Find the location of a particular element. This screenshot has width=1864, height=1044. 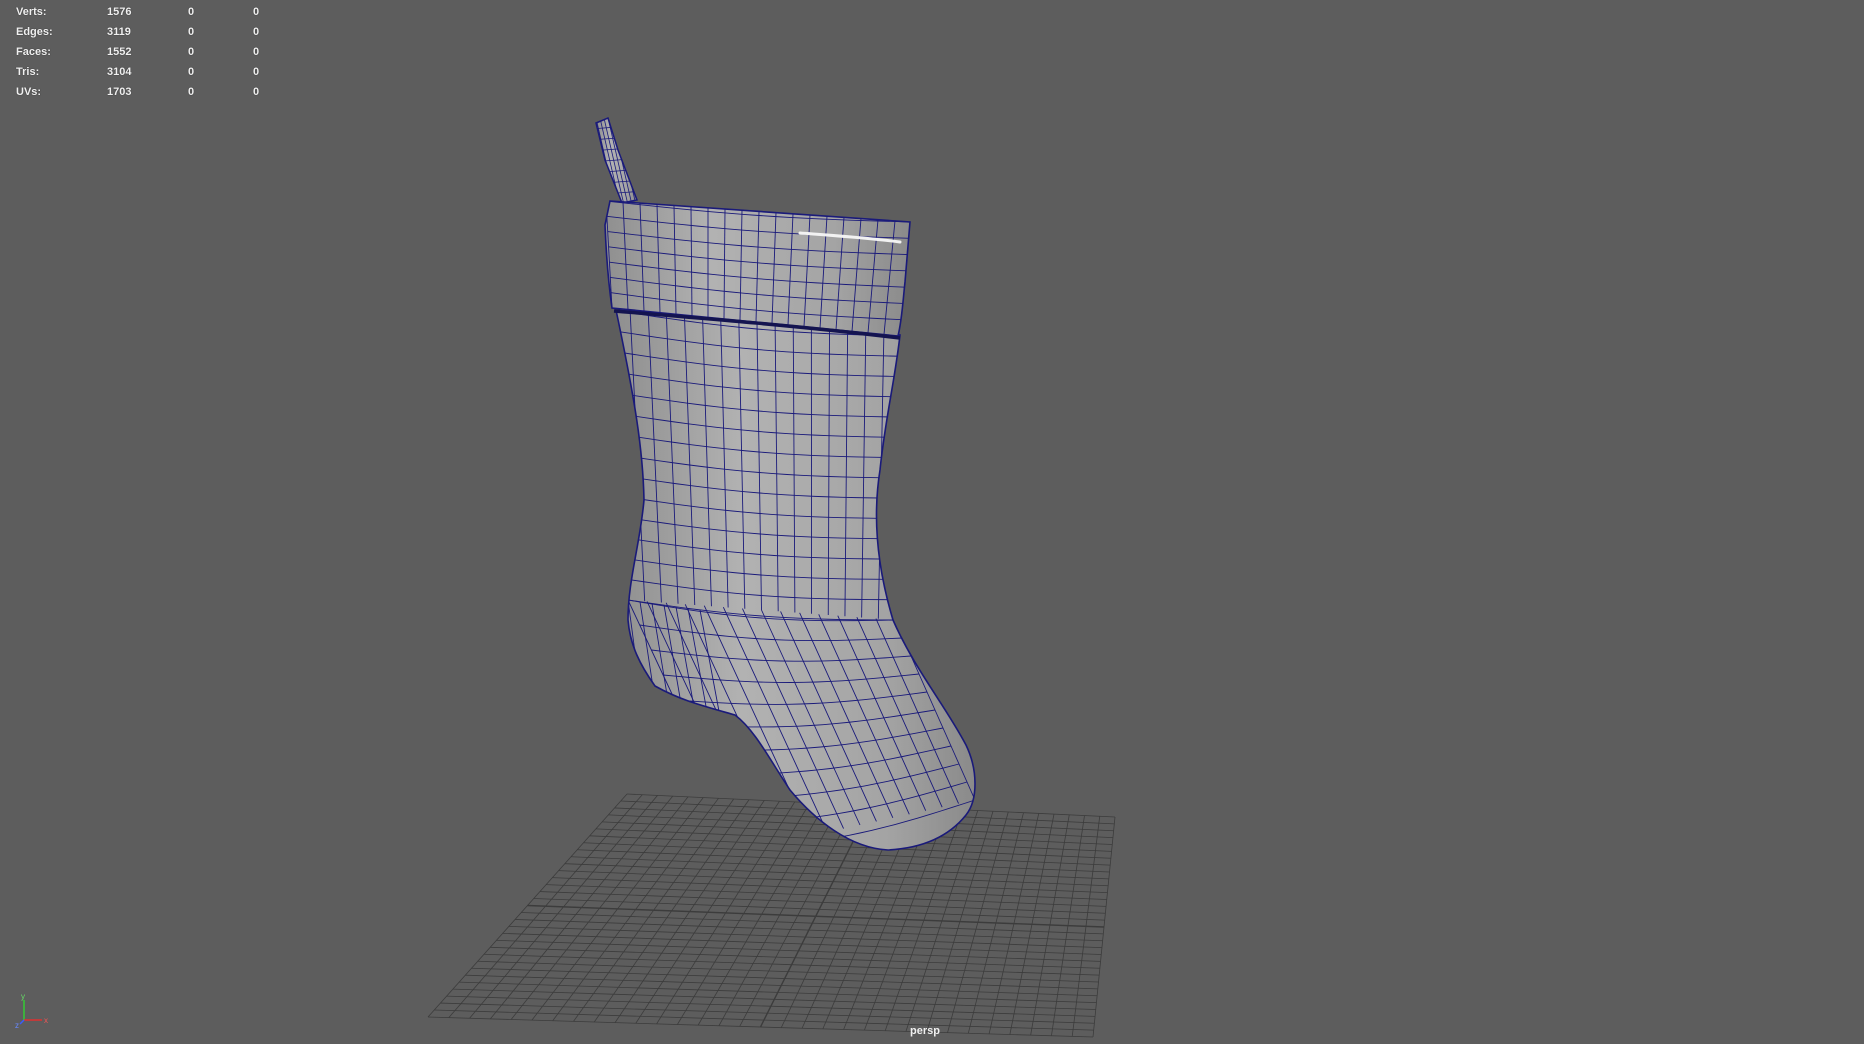

stocking-mesh is located at coordinates (783, 482).